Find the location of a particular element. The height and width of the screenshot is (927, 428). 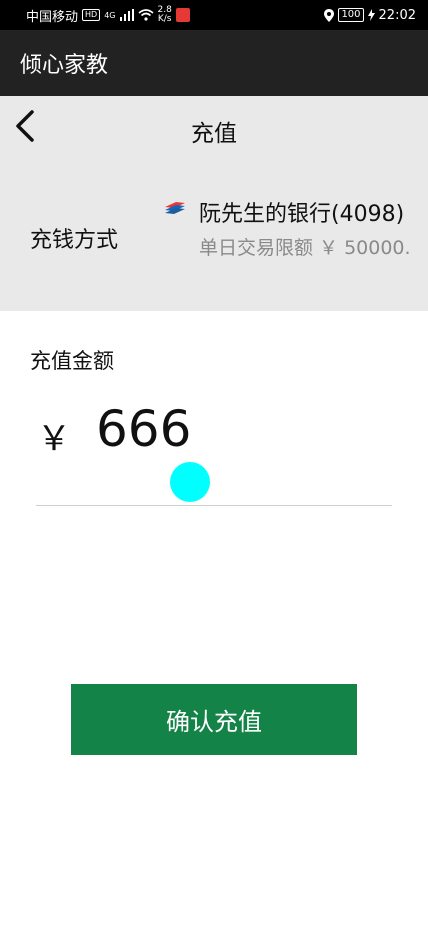

amount-input is located at coordinates (236, 429).